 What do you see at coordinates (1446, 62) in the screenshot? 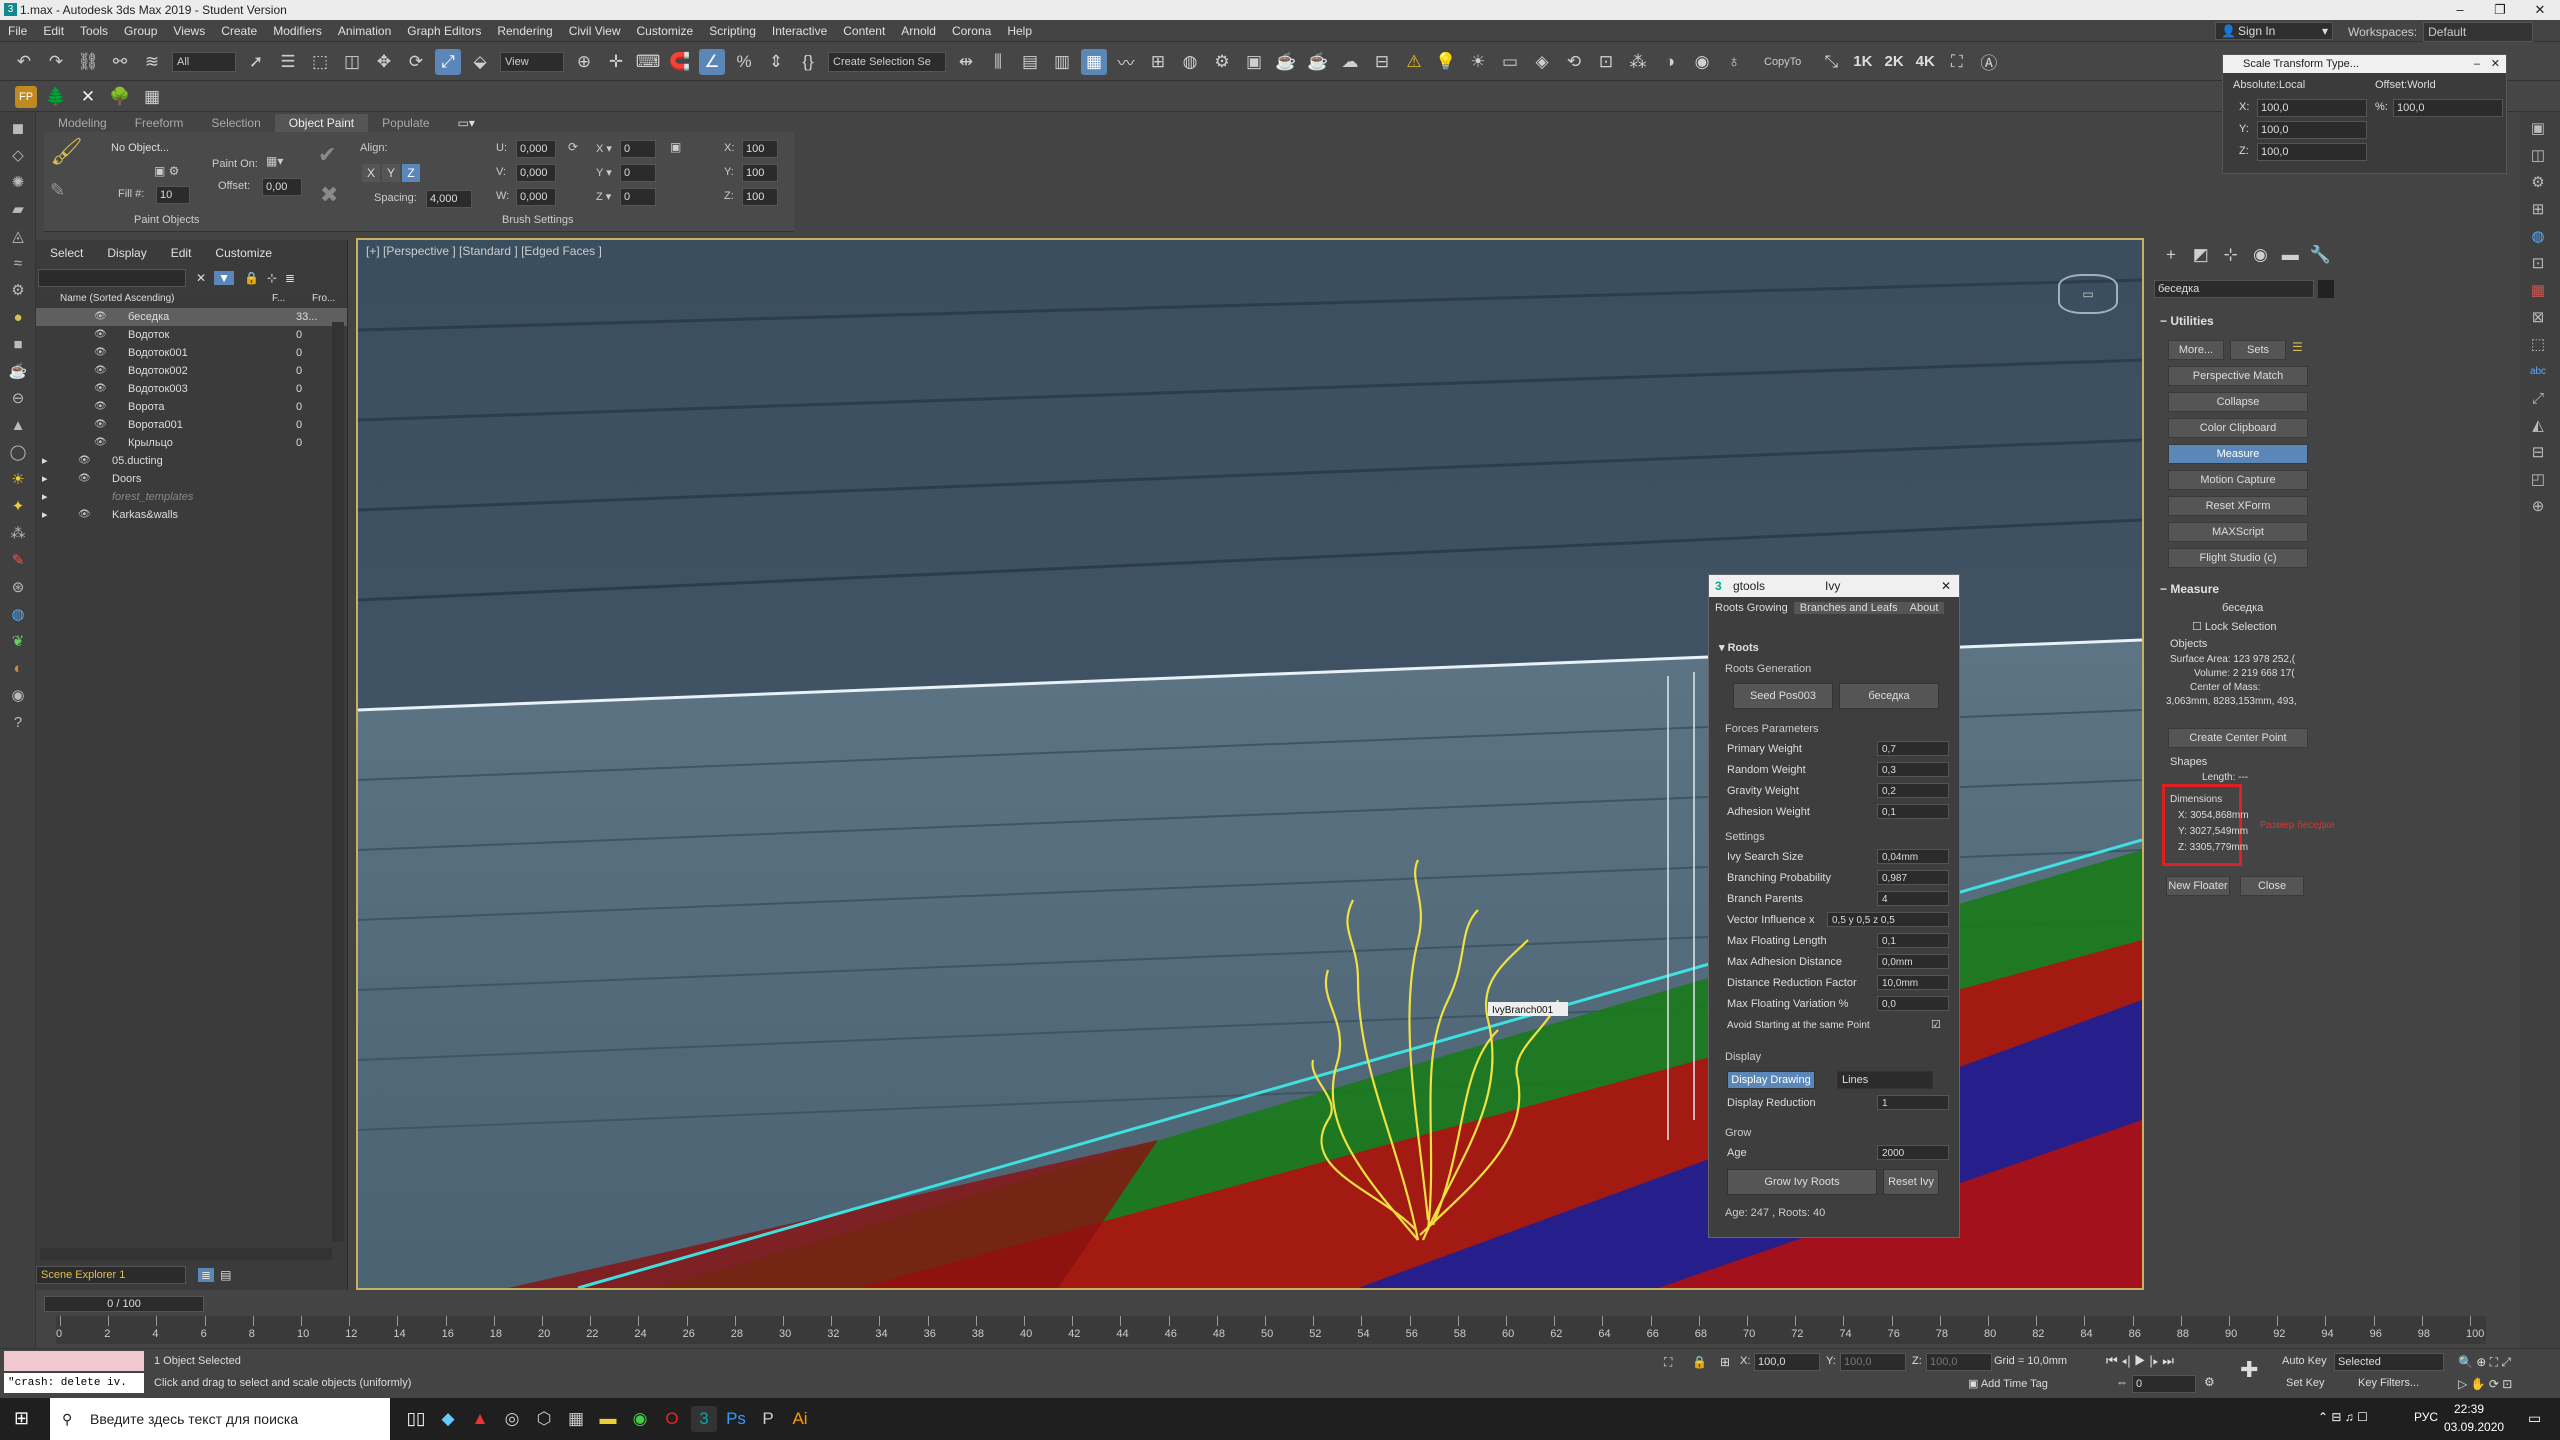
I see `light-icon: 💡` at bounding box center [1446, 62].